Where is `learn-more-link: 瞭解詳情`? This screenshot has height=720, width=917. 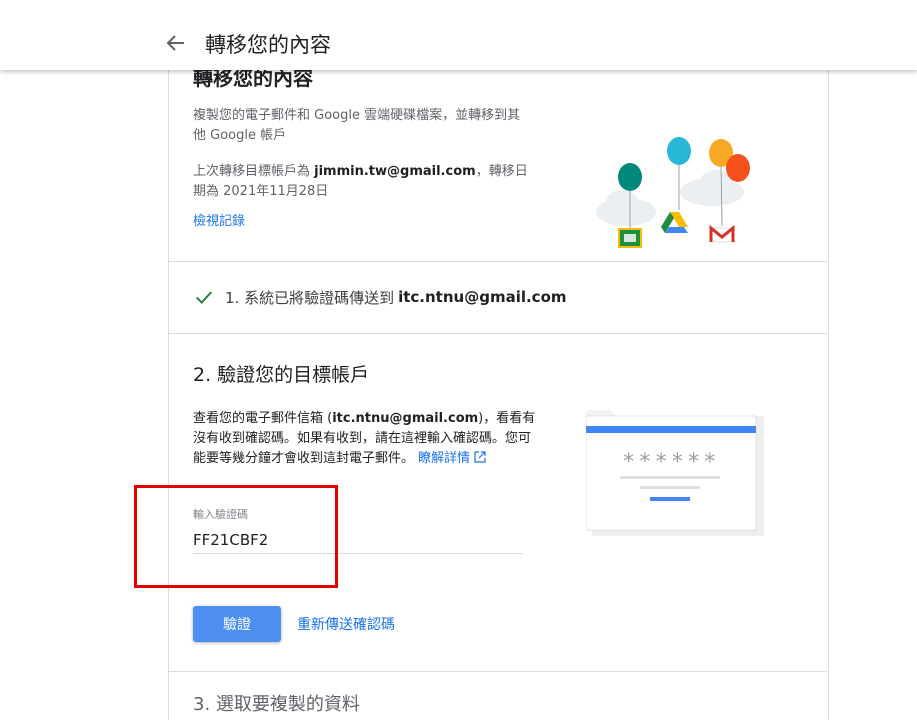
learn-more-link: 瞭解詳情 is located at coordinates (444, 458).